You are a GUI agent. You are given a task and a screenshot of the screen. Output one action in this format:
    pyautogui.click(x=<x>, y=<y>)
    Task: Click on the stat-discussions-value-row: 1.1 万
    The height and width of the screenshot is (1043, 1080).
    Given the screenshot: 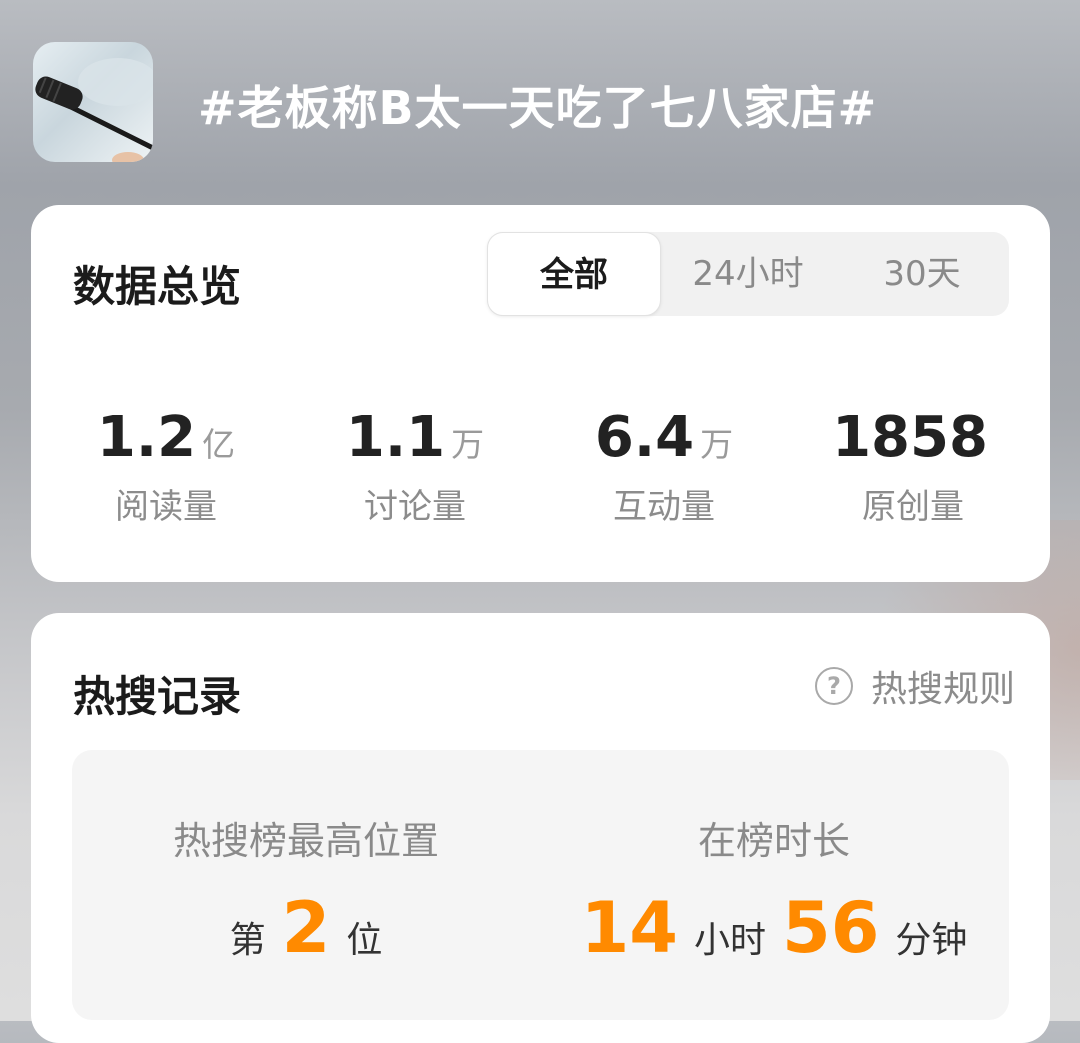 What is the action you would take?
    pyautogui.click(x=415, y=438)
    